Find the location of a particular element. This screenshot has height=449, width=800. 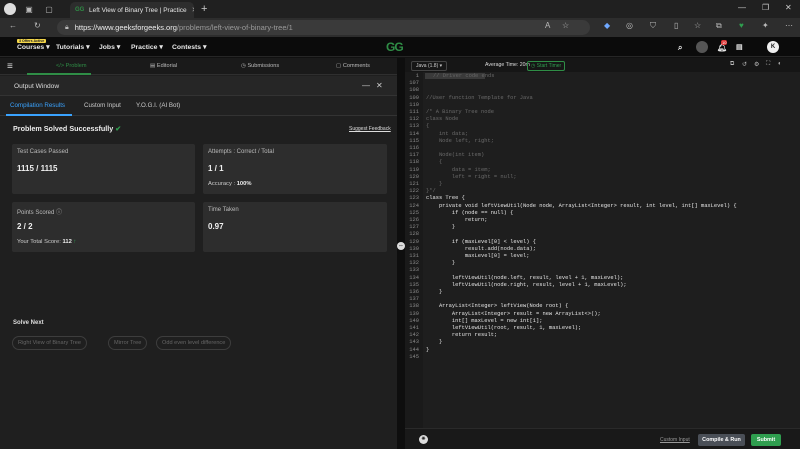

line-number: 116 is located at coordinates (414, 148).